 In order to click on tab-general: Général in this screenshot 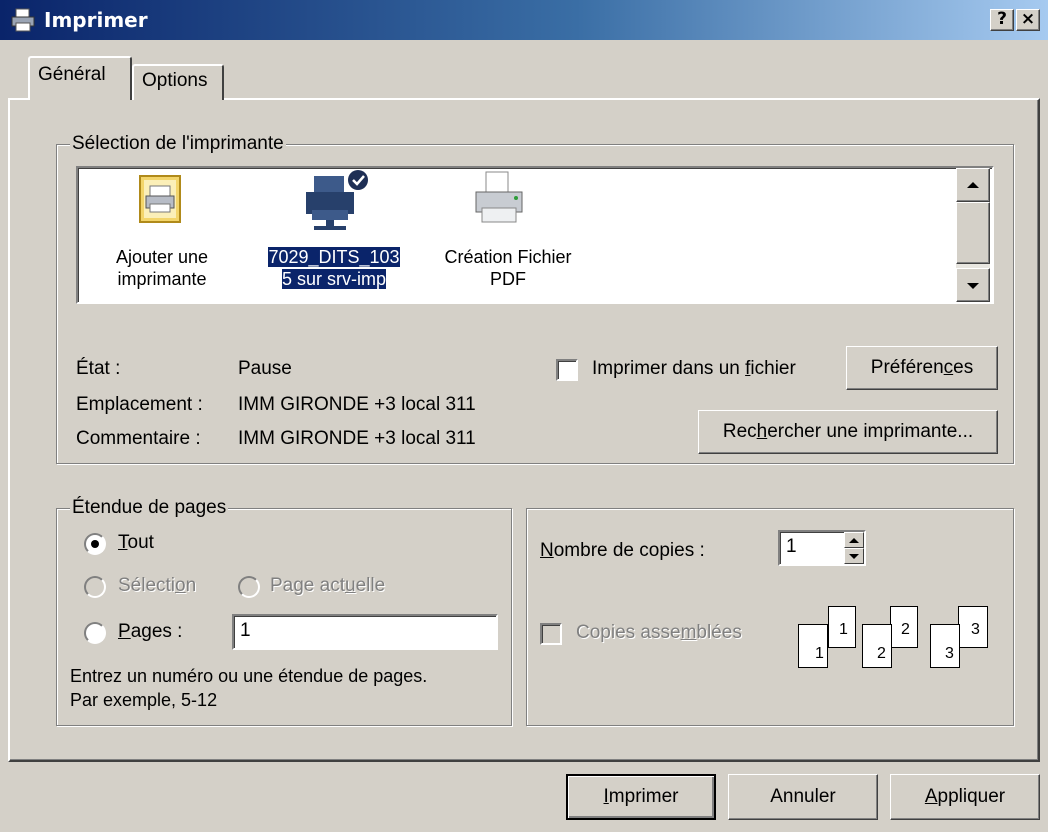, I will do `click(80, 78)`.